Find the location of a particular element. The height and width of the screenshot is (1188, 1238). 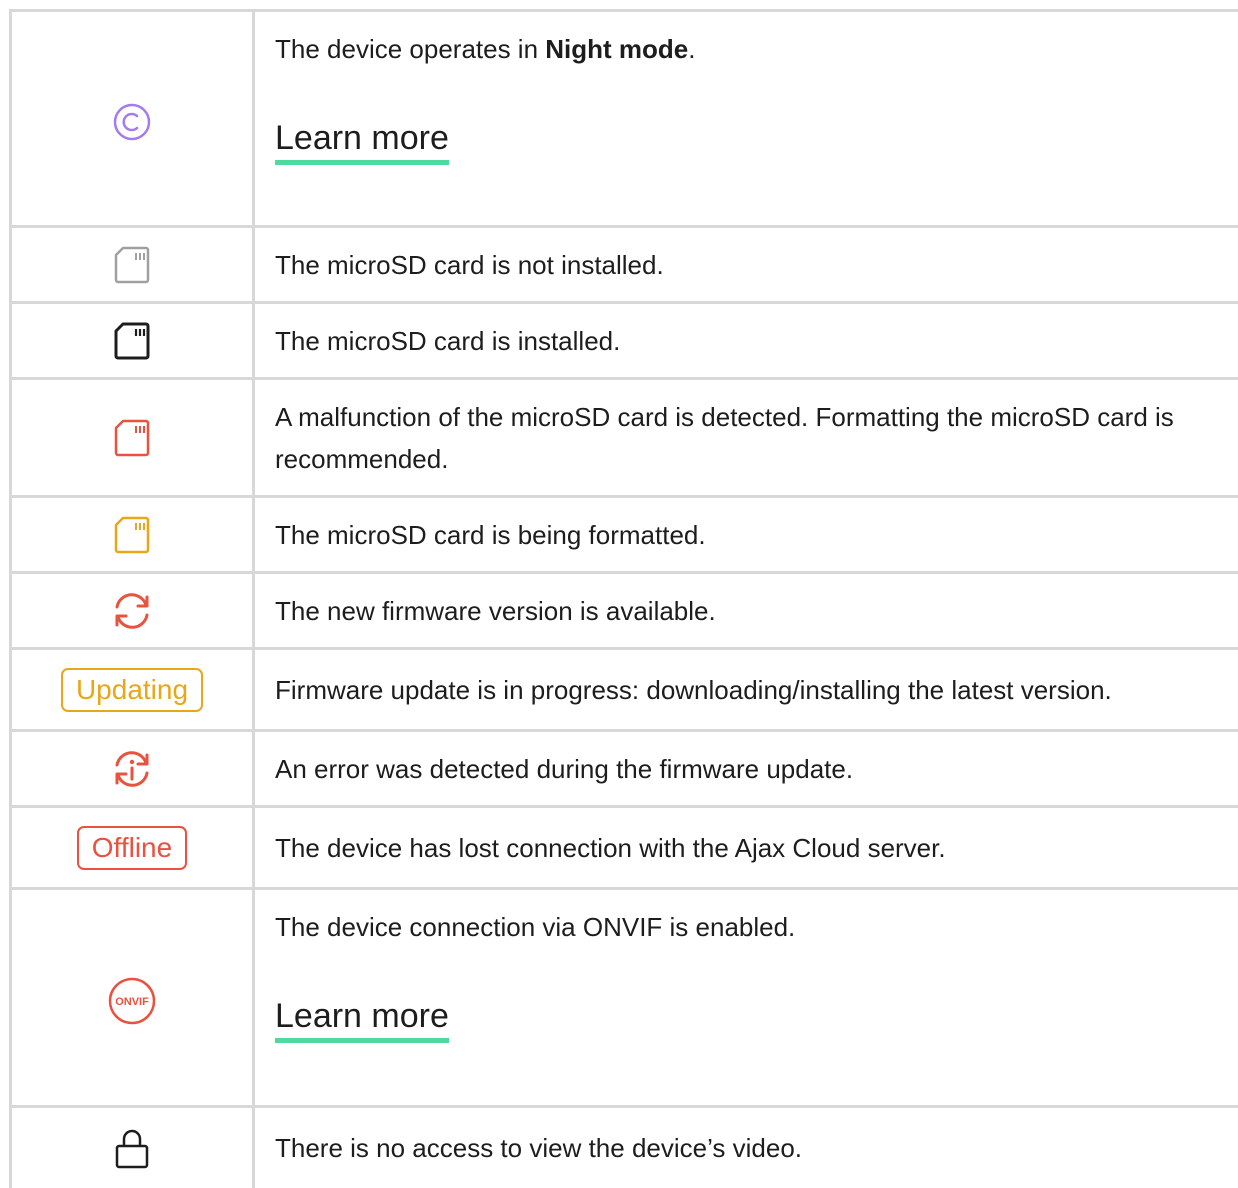

firmware-available-icon is located at coordinates (132, 611).